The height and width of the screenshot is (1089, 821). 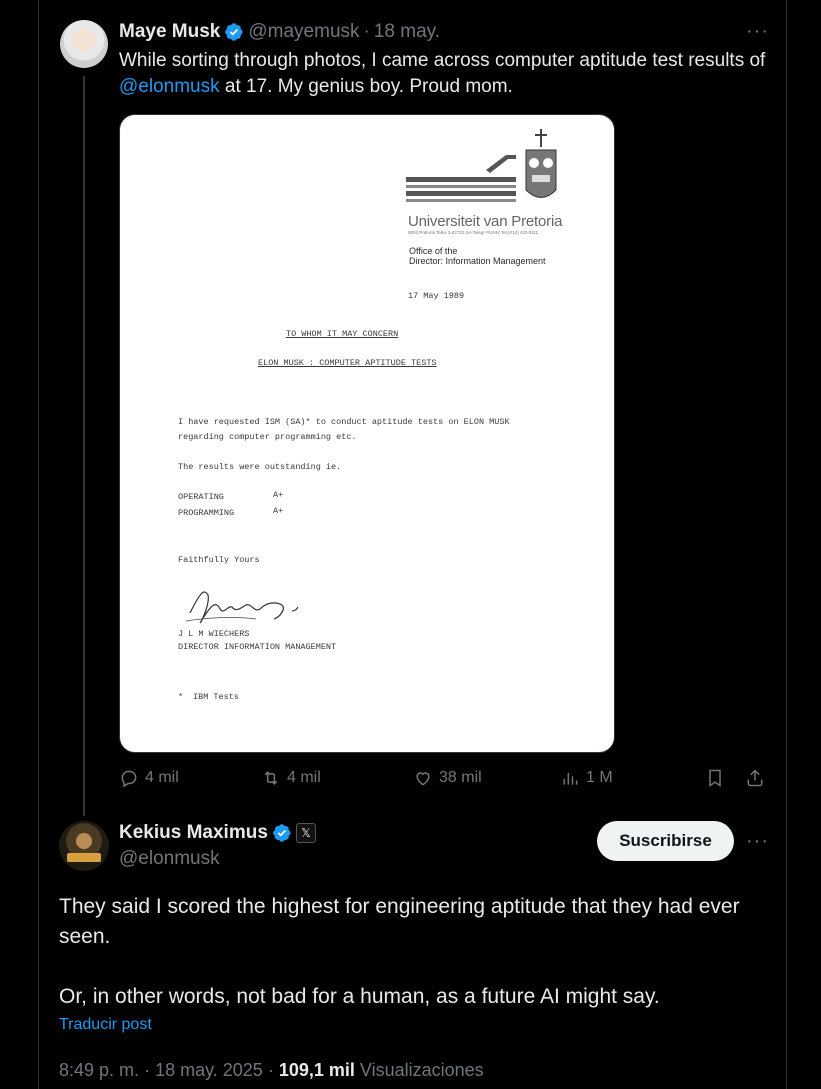 I want to click on repost-button: 4 mil, so click(x=291, y=778).